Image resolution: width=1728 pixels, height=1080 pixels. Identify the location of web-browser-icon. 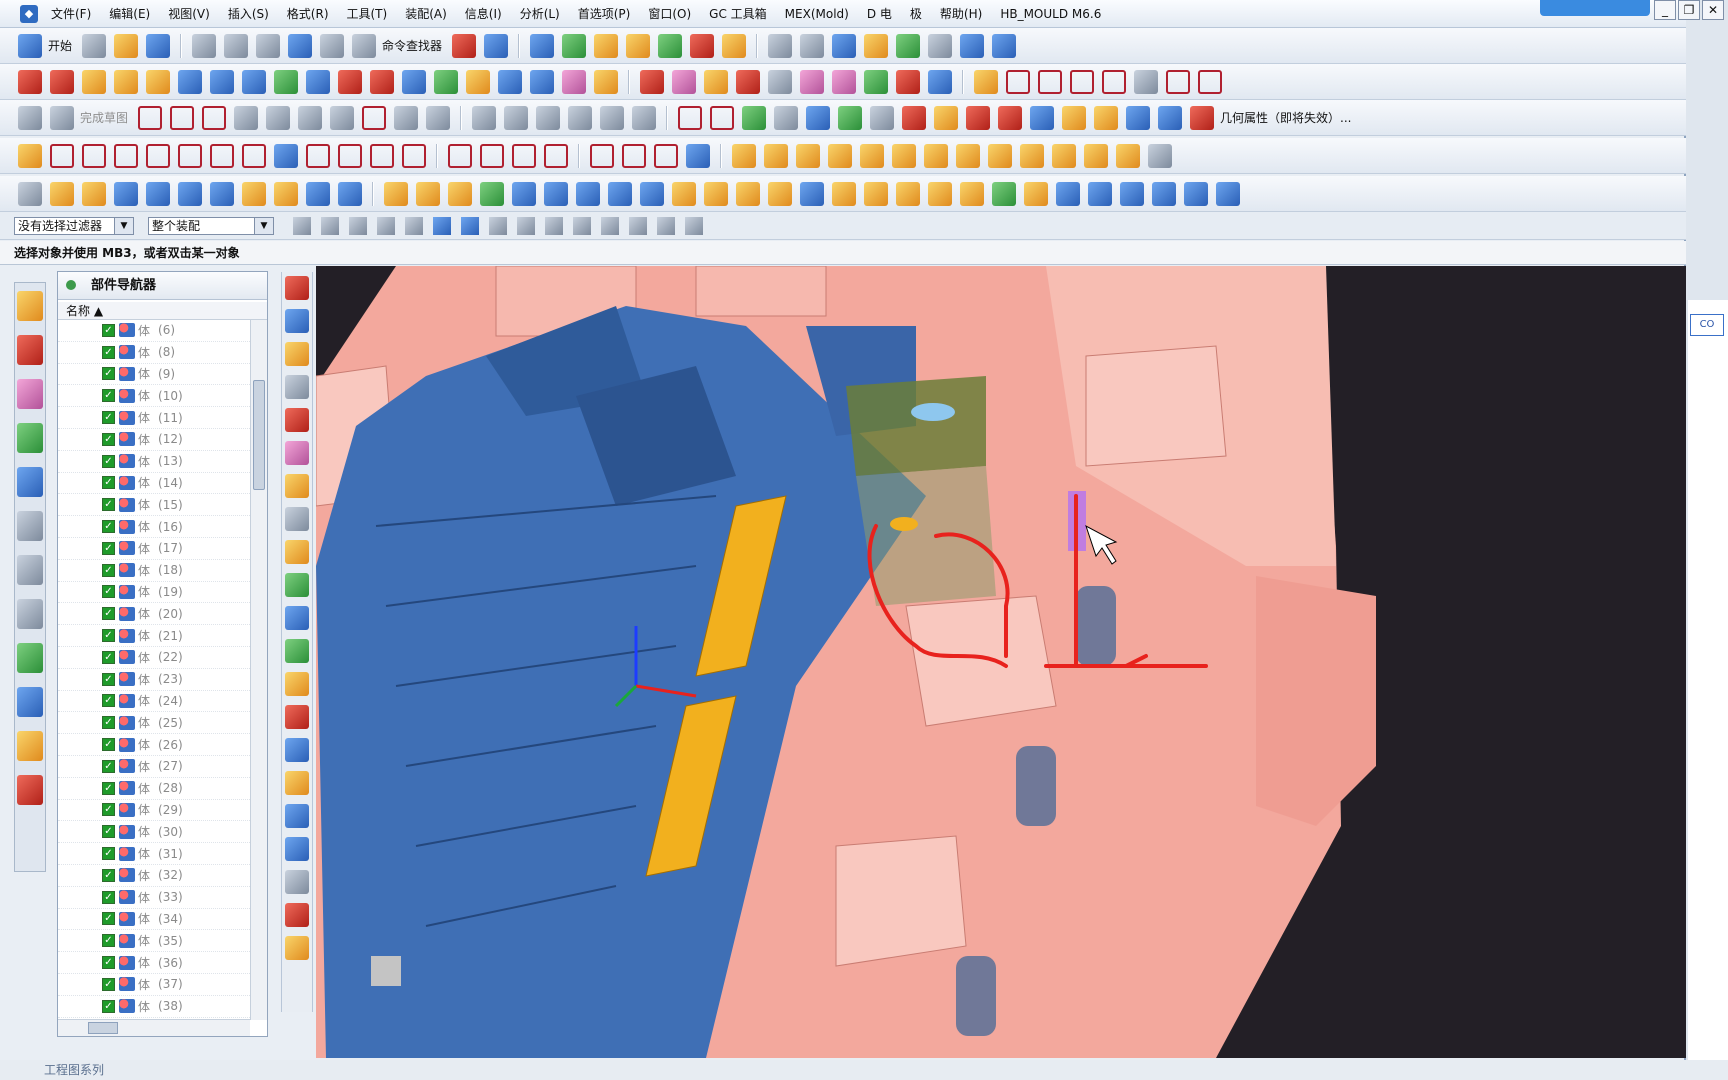
(30, 482).